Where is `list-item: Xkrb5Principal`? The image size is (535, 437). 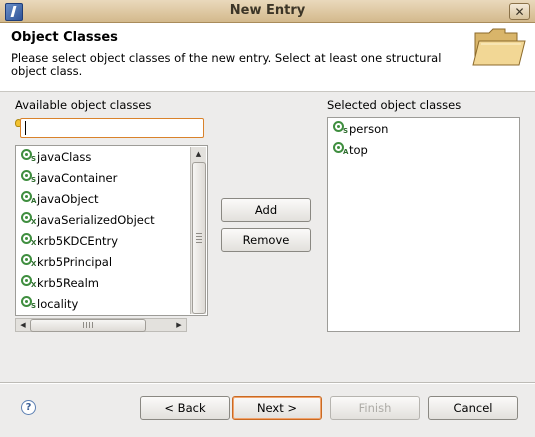
list-item: Xkrb5Principal is located at coordinates (103, 261).